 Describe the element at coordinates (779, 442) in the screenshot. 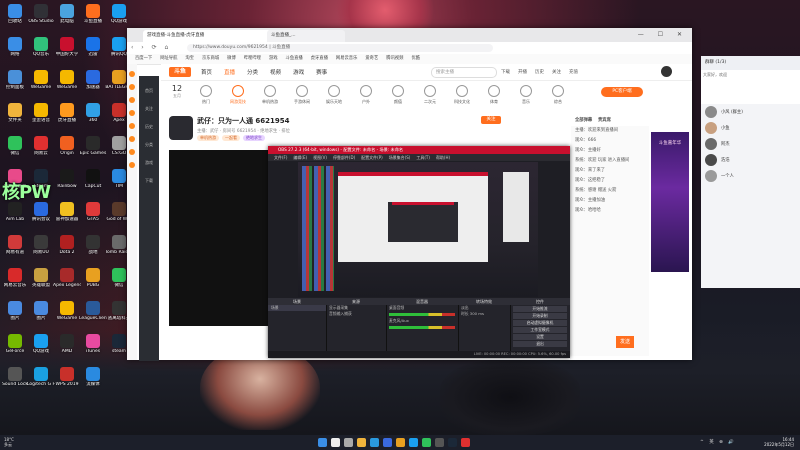

I see `clock: 16:44 2022年5月12日` at that location.